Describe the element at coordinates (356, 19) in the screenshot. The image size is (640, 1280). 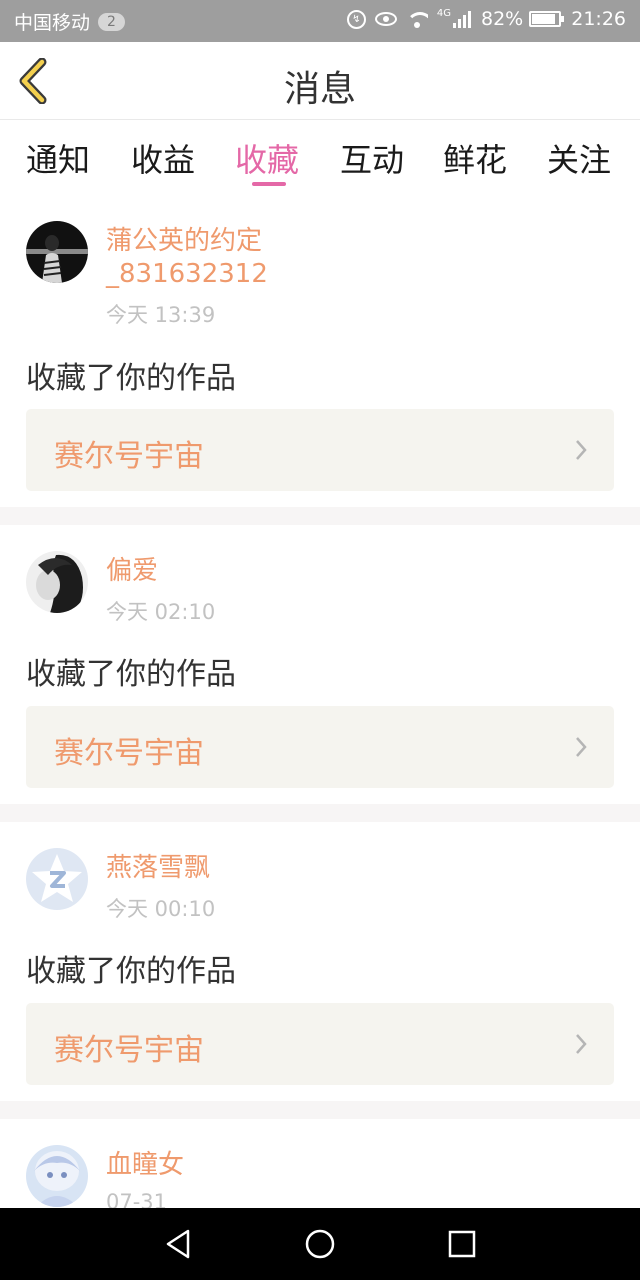
I see `data-saver-icon: ↯` at that location.